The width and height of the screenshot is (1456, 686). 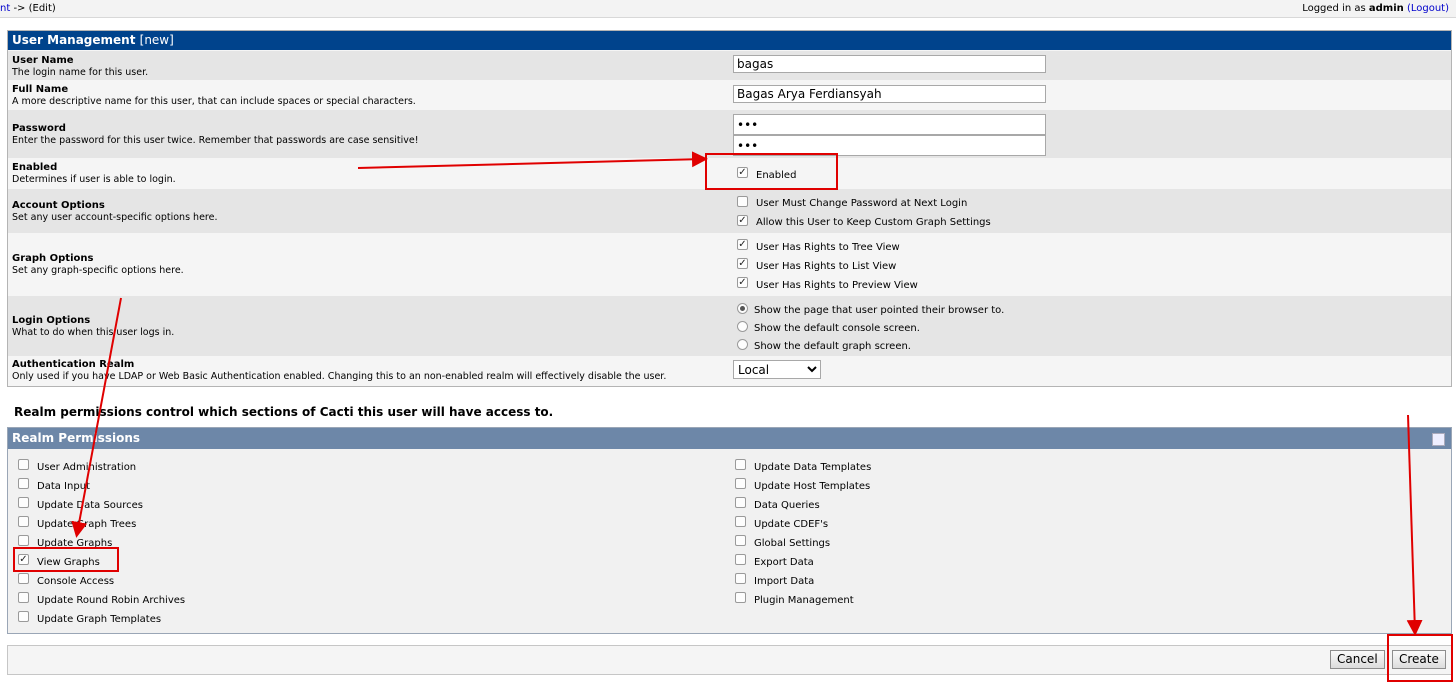 What do you see at coordinates (53, 258) in the screenshot?
I see `graph-options-label: Graph Options` at bounding box center [53, 258].